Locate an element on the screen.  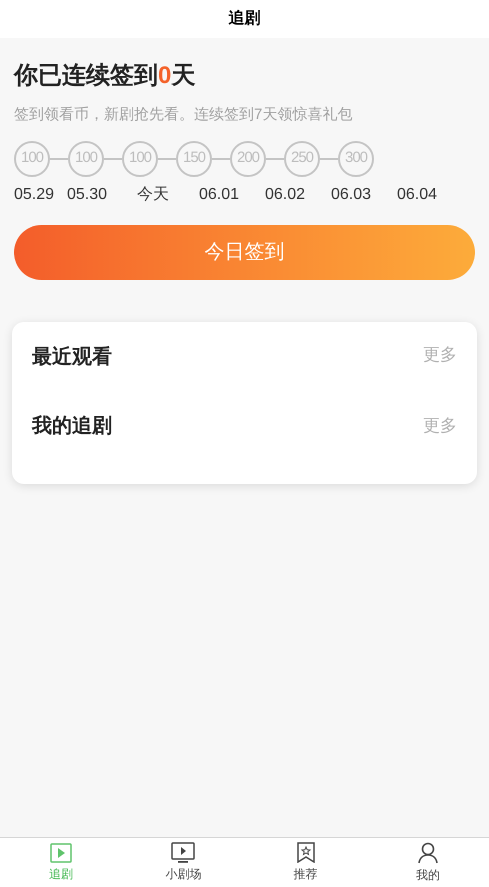
play-icon is located at coordinates (61, 852).